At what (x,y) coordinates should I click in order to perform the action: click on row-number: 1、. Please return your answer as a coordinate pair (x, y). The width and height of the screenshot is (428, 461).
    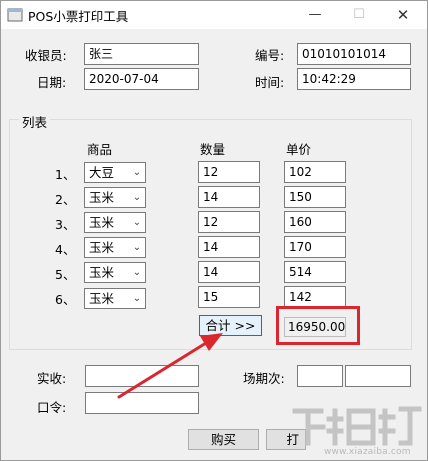
    Looking at the image, I should click on (65, 174).